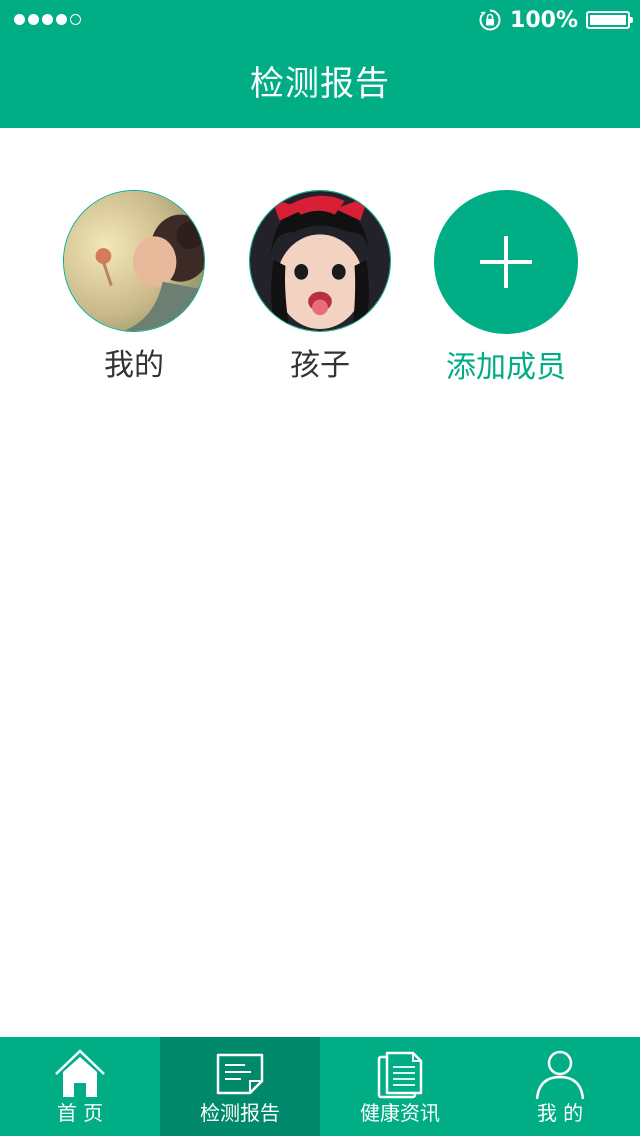 This screenshot has height=1136, width=640. I want to click on tab-news: 健康资讯, so click(400, 1086).